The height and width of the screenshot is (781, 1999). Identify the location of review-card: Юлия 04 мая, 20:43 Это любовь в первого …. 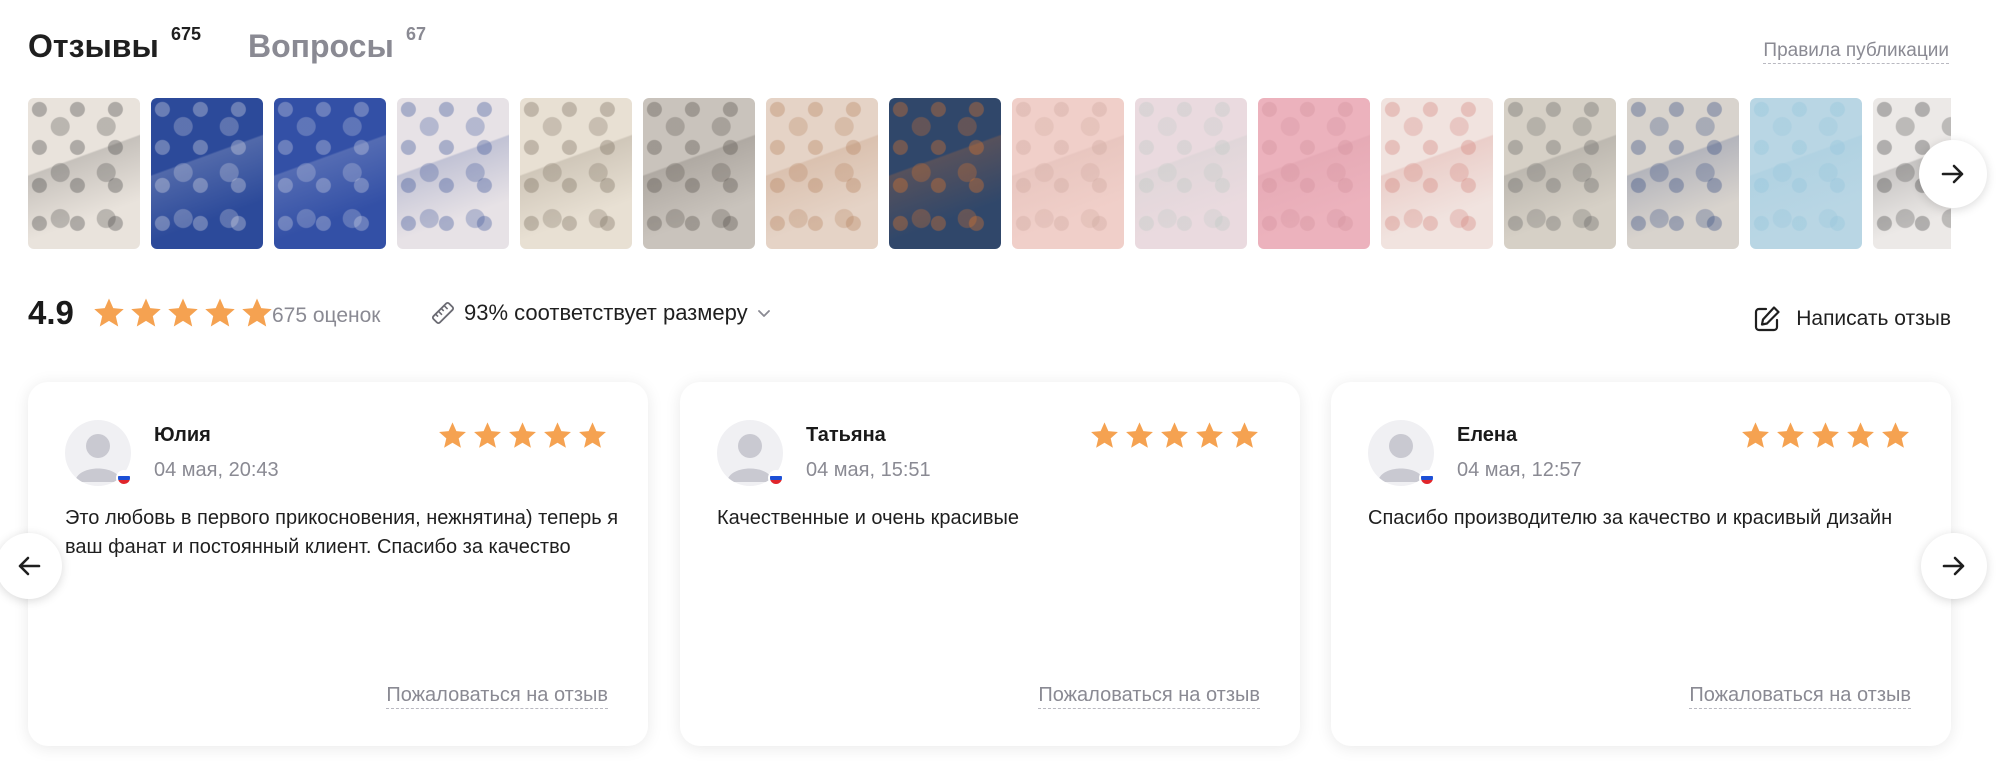
(338, 564).